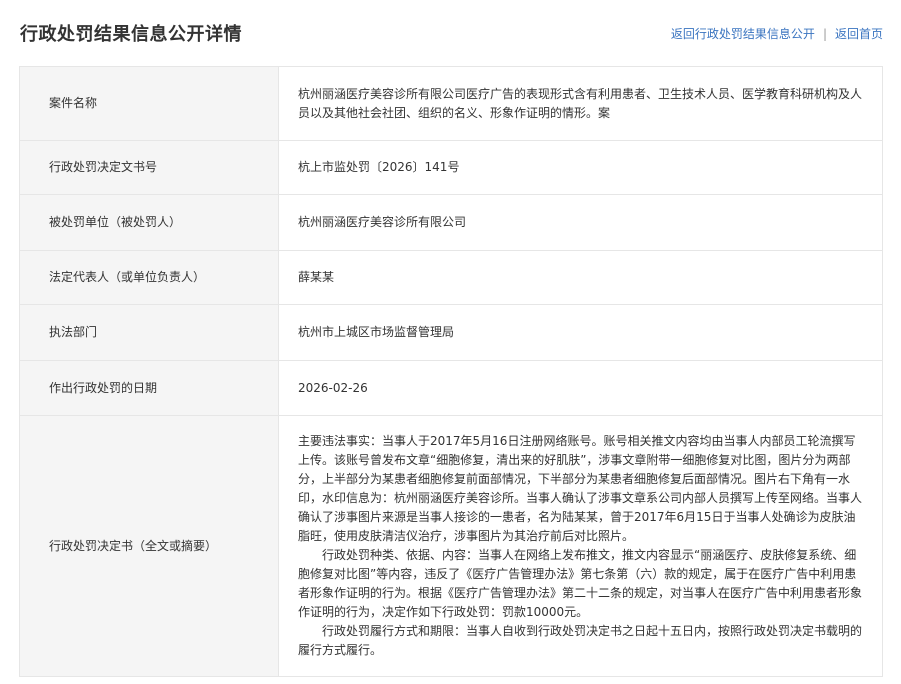 The width and height of the screenshot is (901, 684). Describe the element at coordinates (149, 277) in the screenshot. I see `legal-rep-label: 法定代表人（或单位负责人）` at that location.